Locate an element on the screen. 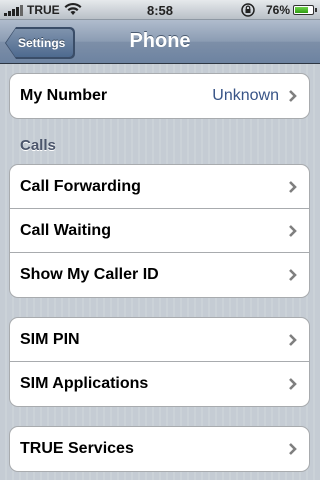 Image resolution: width=320 pixels, height=480 pixels. services-group: TRUE Services is located at coordinates (159, 449).